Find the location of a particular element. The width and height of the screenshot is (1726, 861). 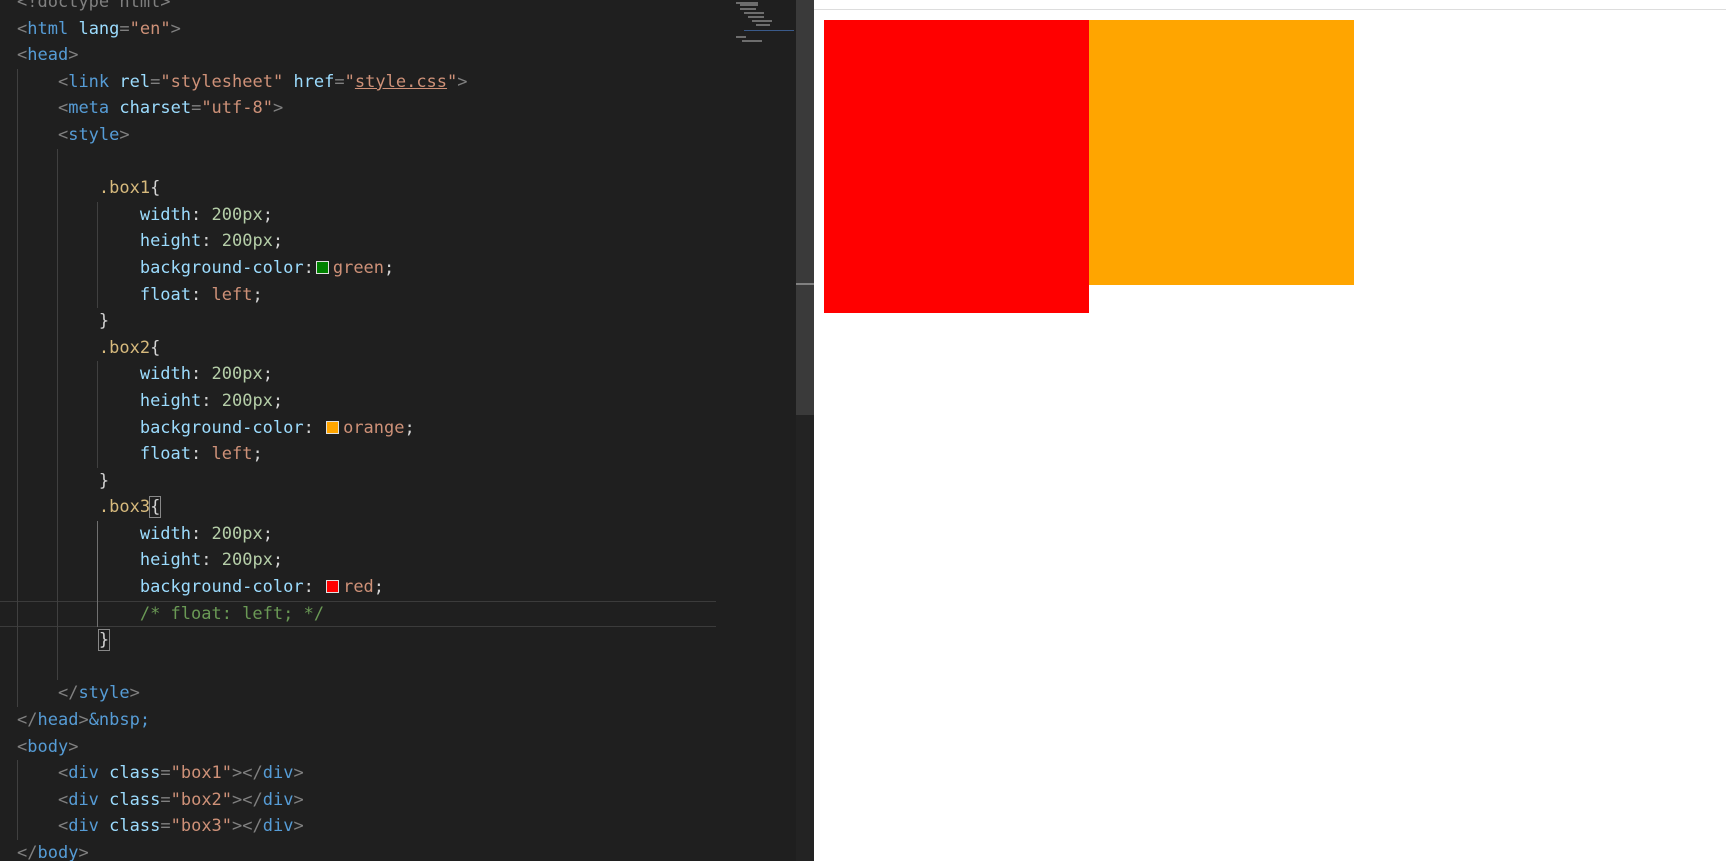

code-line: <link rel="stylesheet" href="style.css"> is located at coordinates (358, 82).